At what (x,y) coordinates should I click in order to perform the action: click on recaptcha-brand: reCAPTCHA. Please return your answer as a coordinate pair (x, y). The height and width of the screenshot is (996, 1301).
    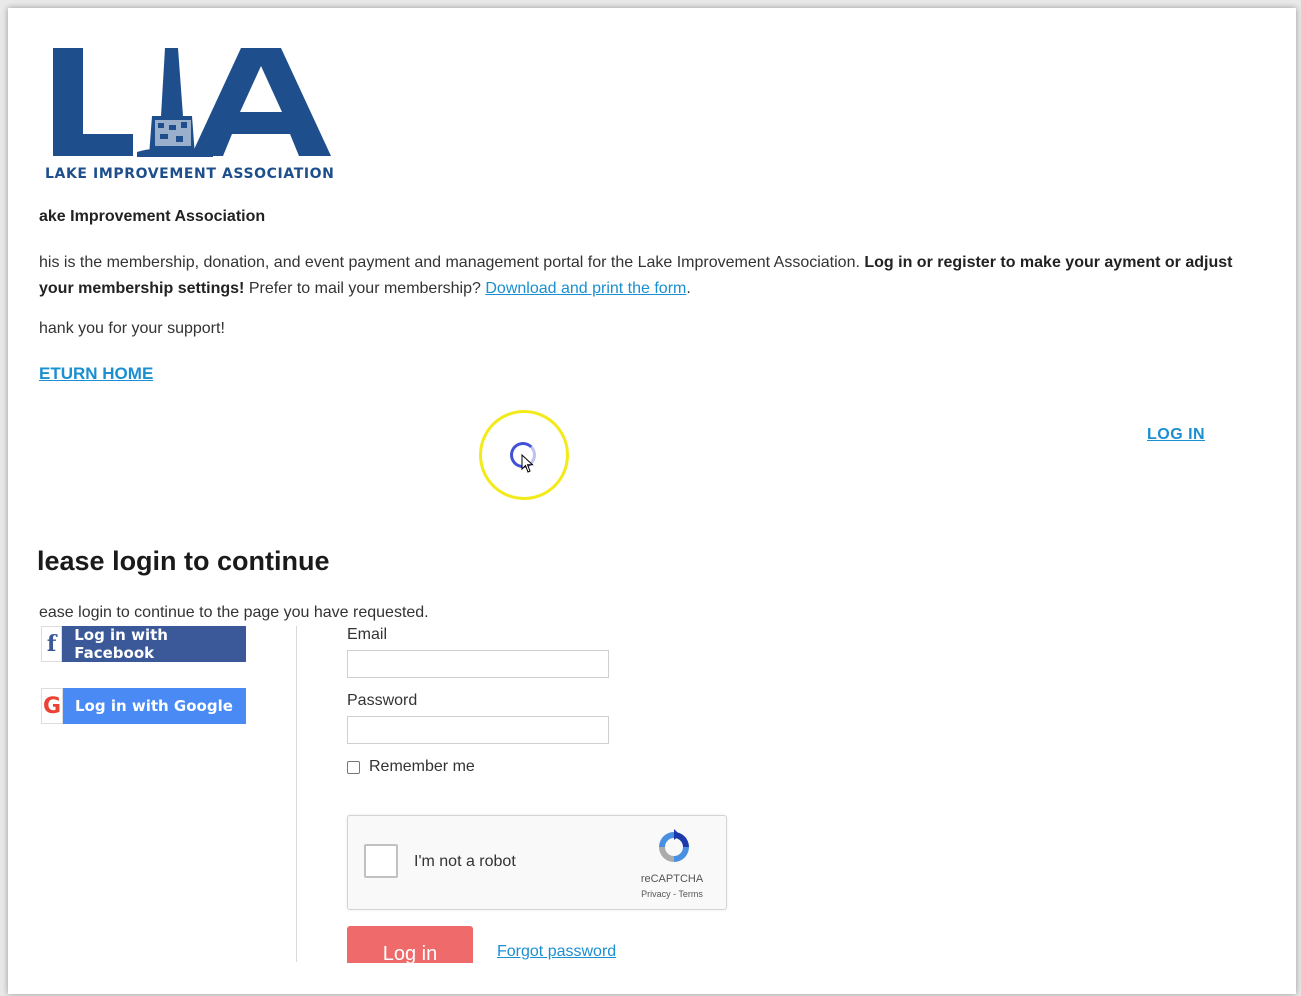
    Looking at the image, I should click on (672, 879).